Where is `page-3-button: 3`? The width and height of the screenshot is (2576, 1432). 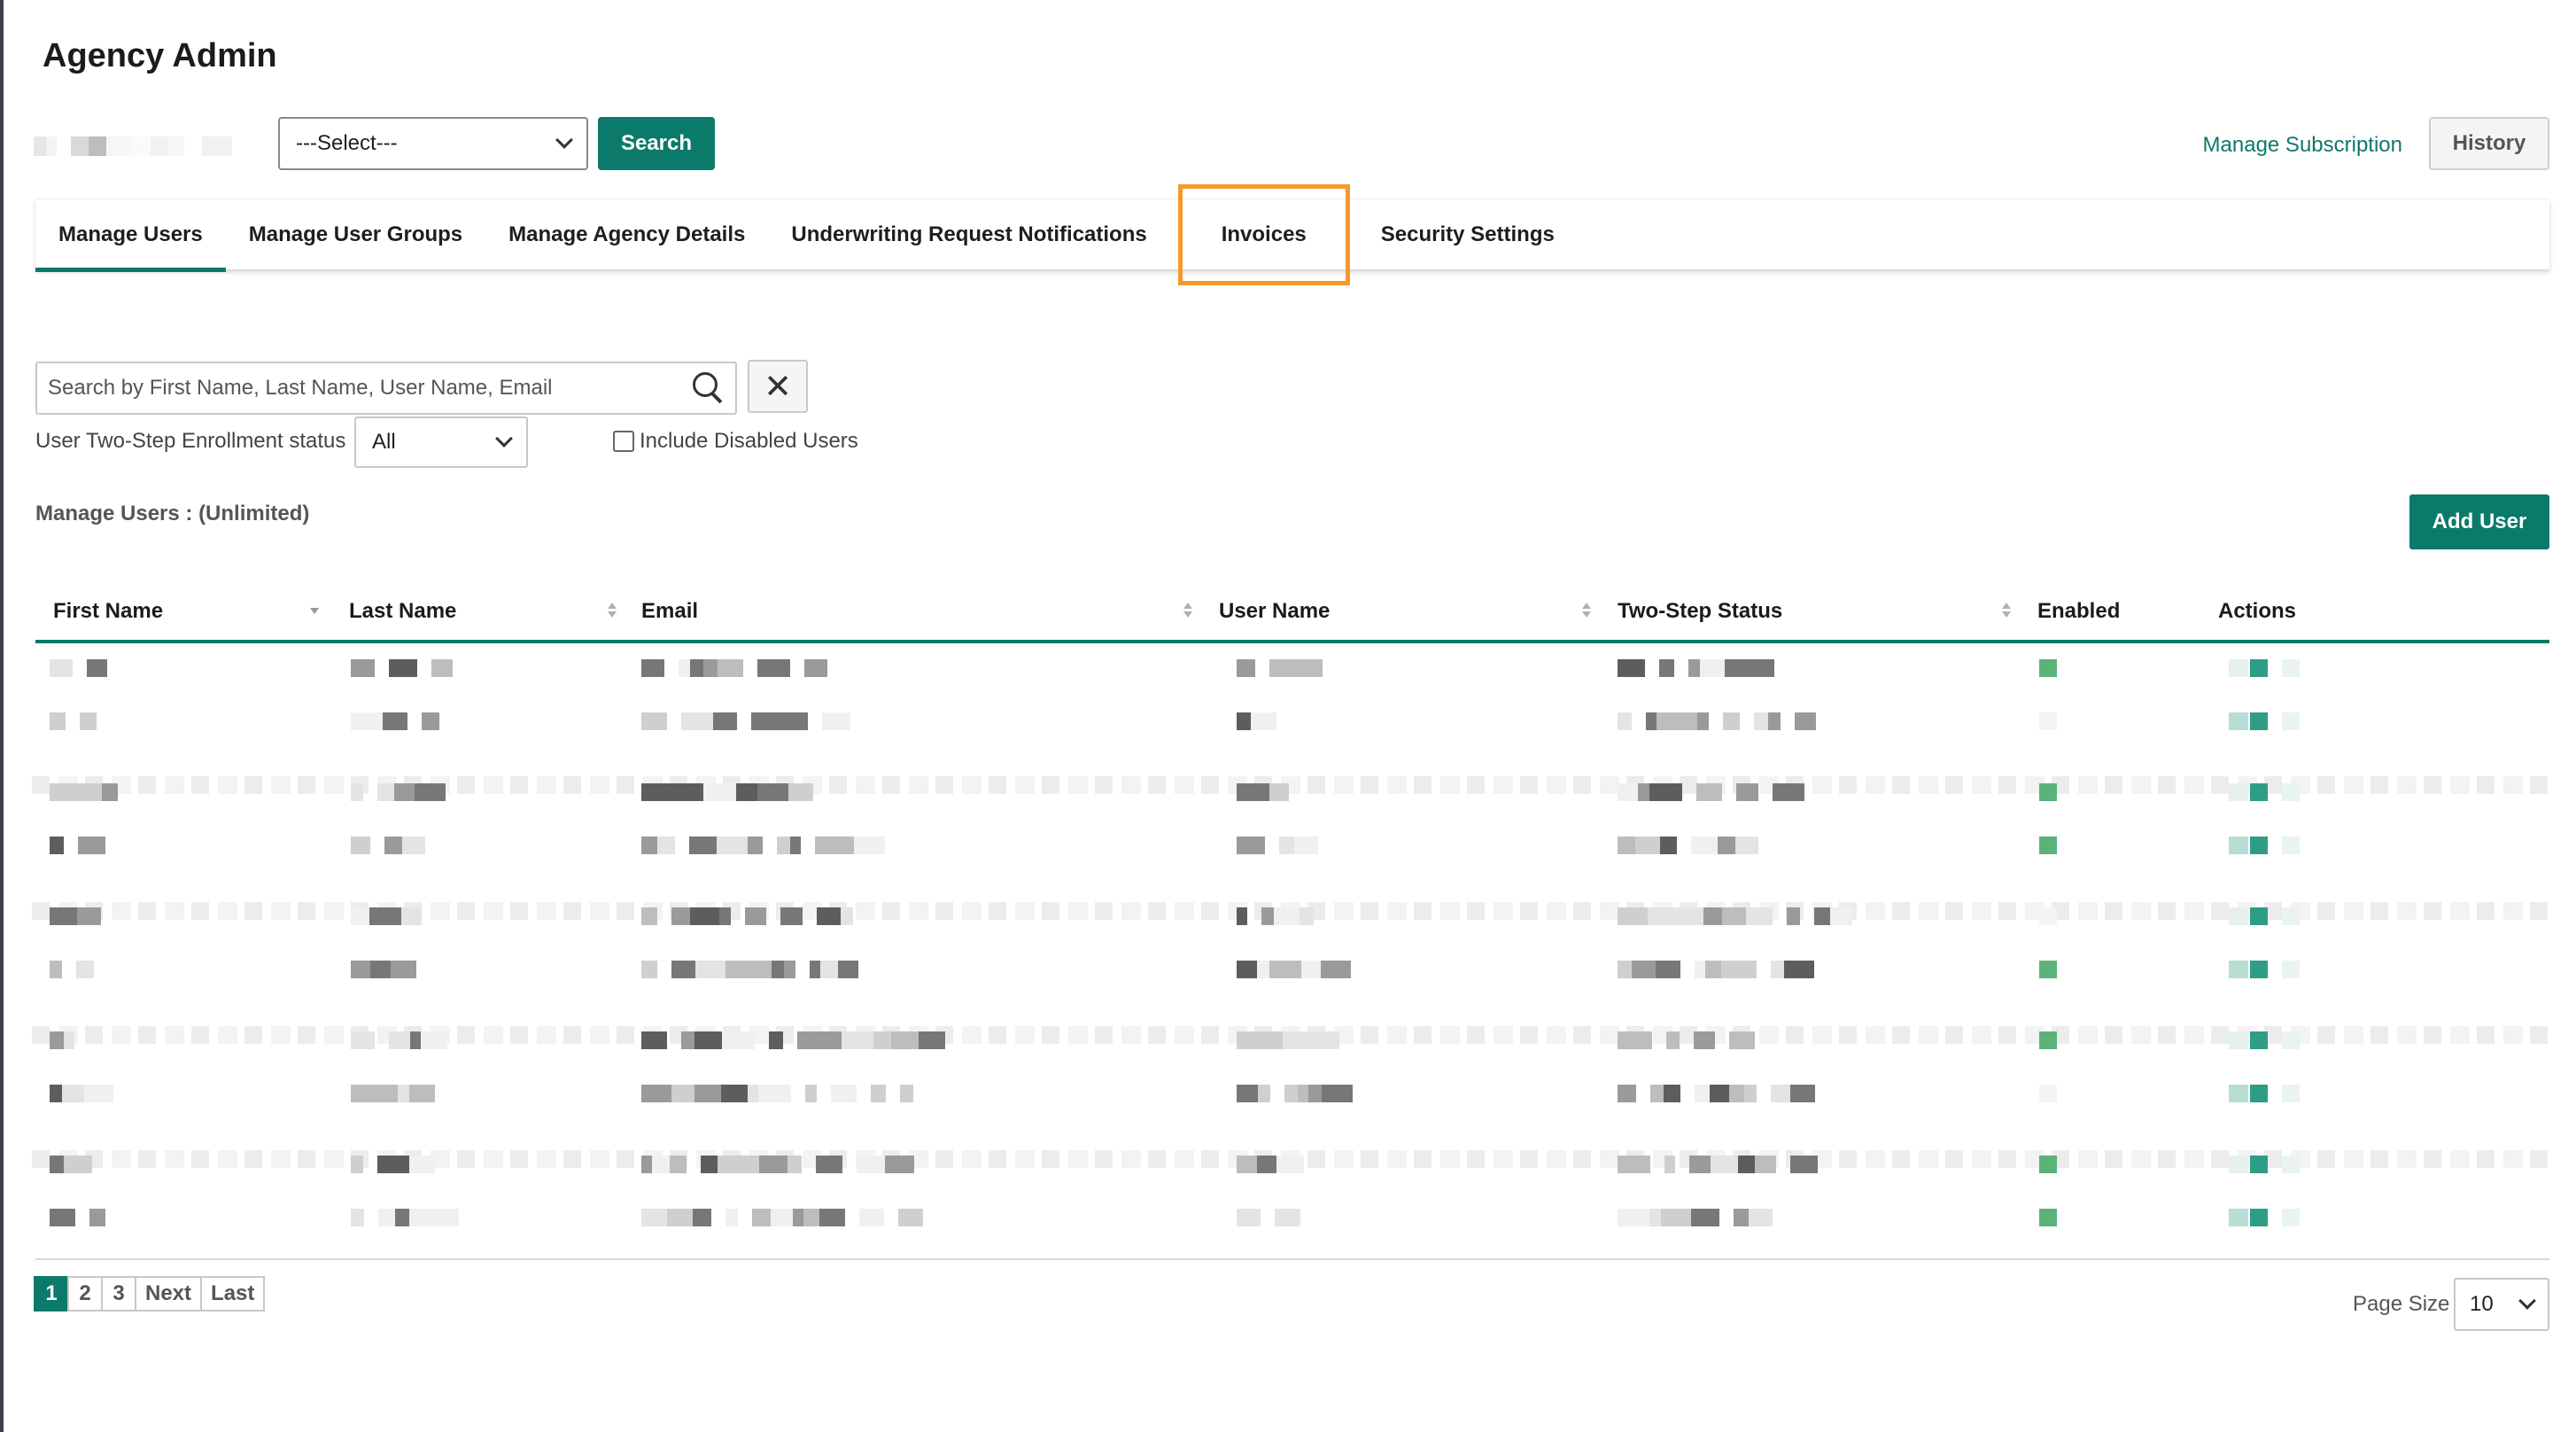
page-3-button: 3 is located at coordinates (118, 1294).